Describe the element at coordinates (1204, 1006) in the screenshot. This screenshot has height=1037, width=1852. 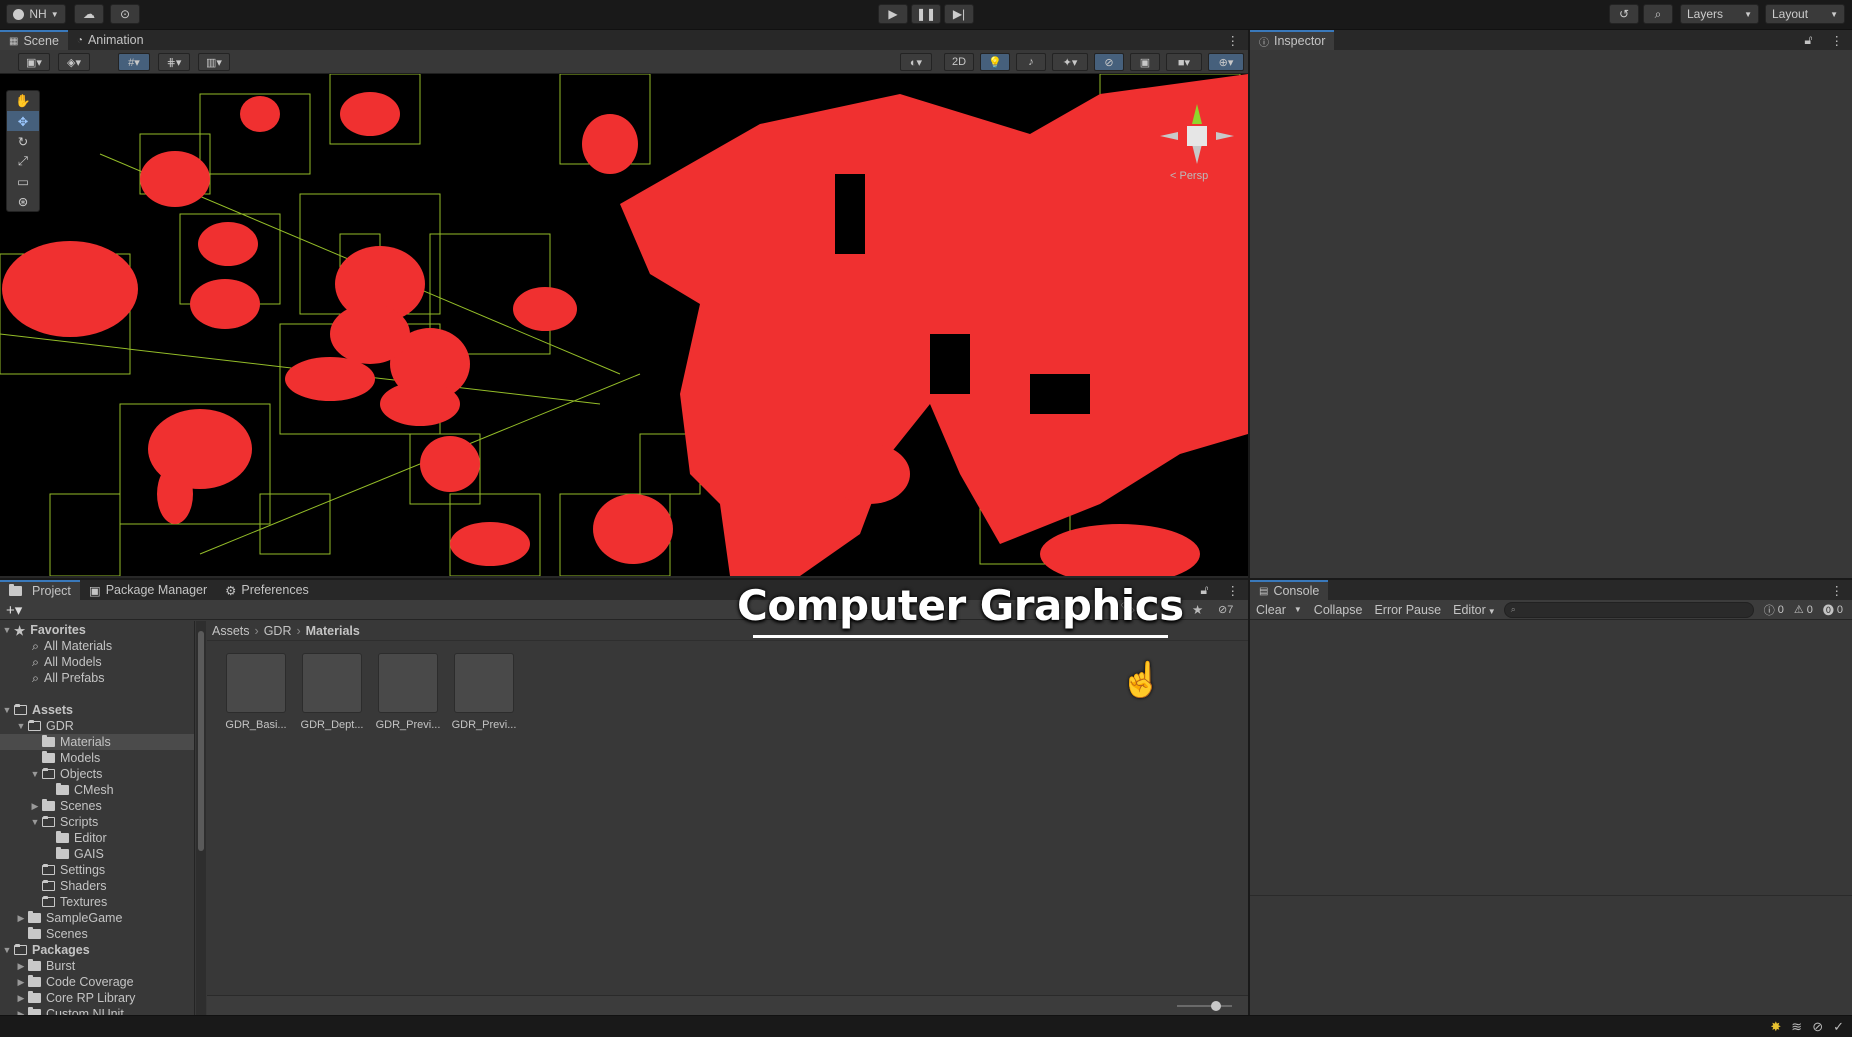
I see `zoom-slider` at that location.